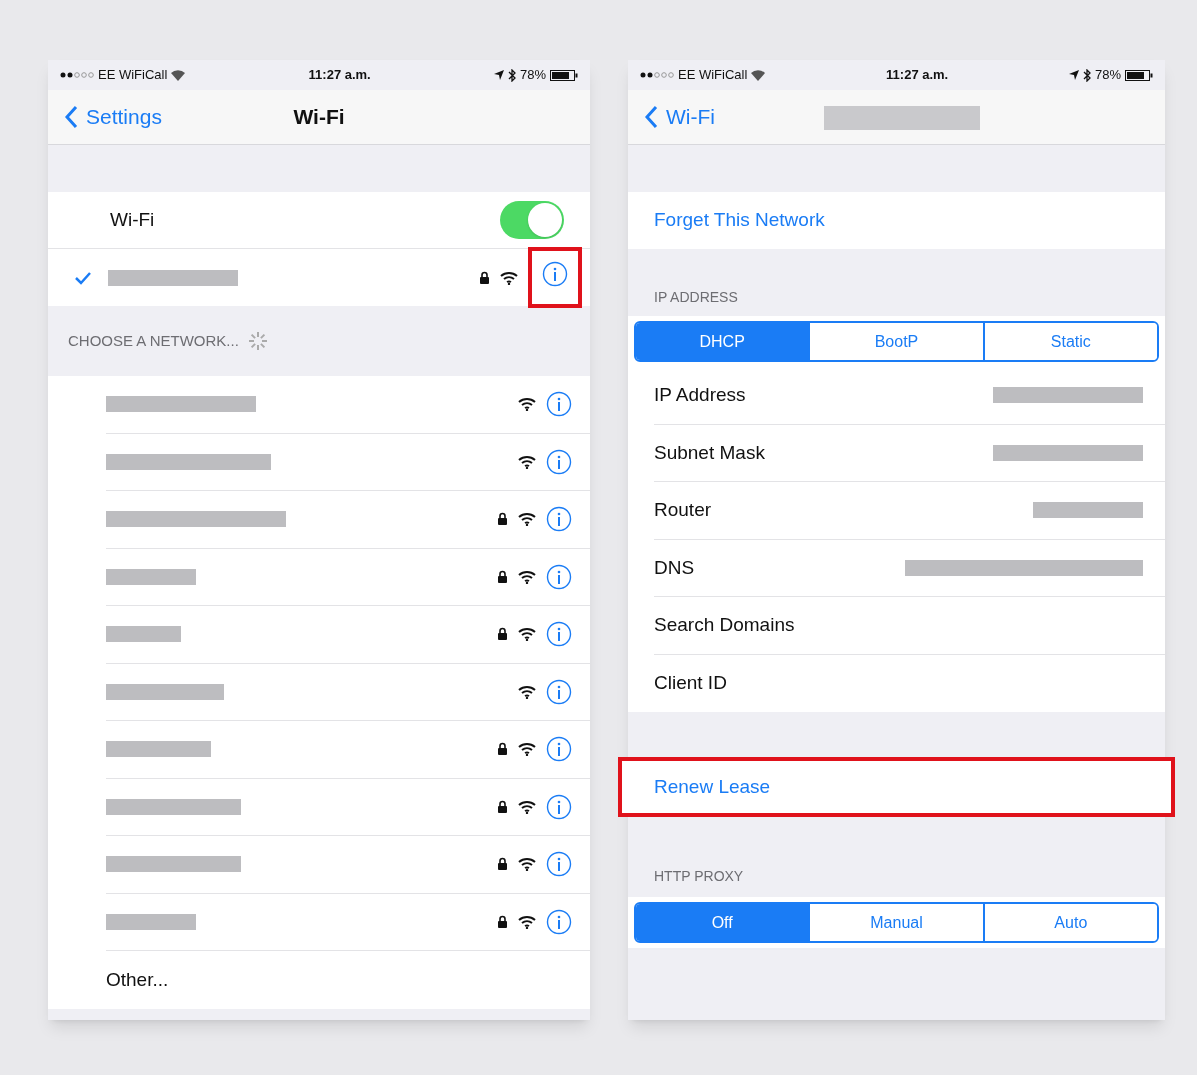 The width and height of the screenshot is (1197, 1075). What do you see at coordinates (699, 876) in the screenshot?
I see `section-header: HTTP PROXY` at bounding box center [699, 876].